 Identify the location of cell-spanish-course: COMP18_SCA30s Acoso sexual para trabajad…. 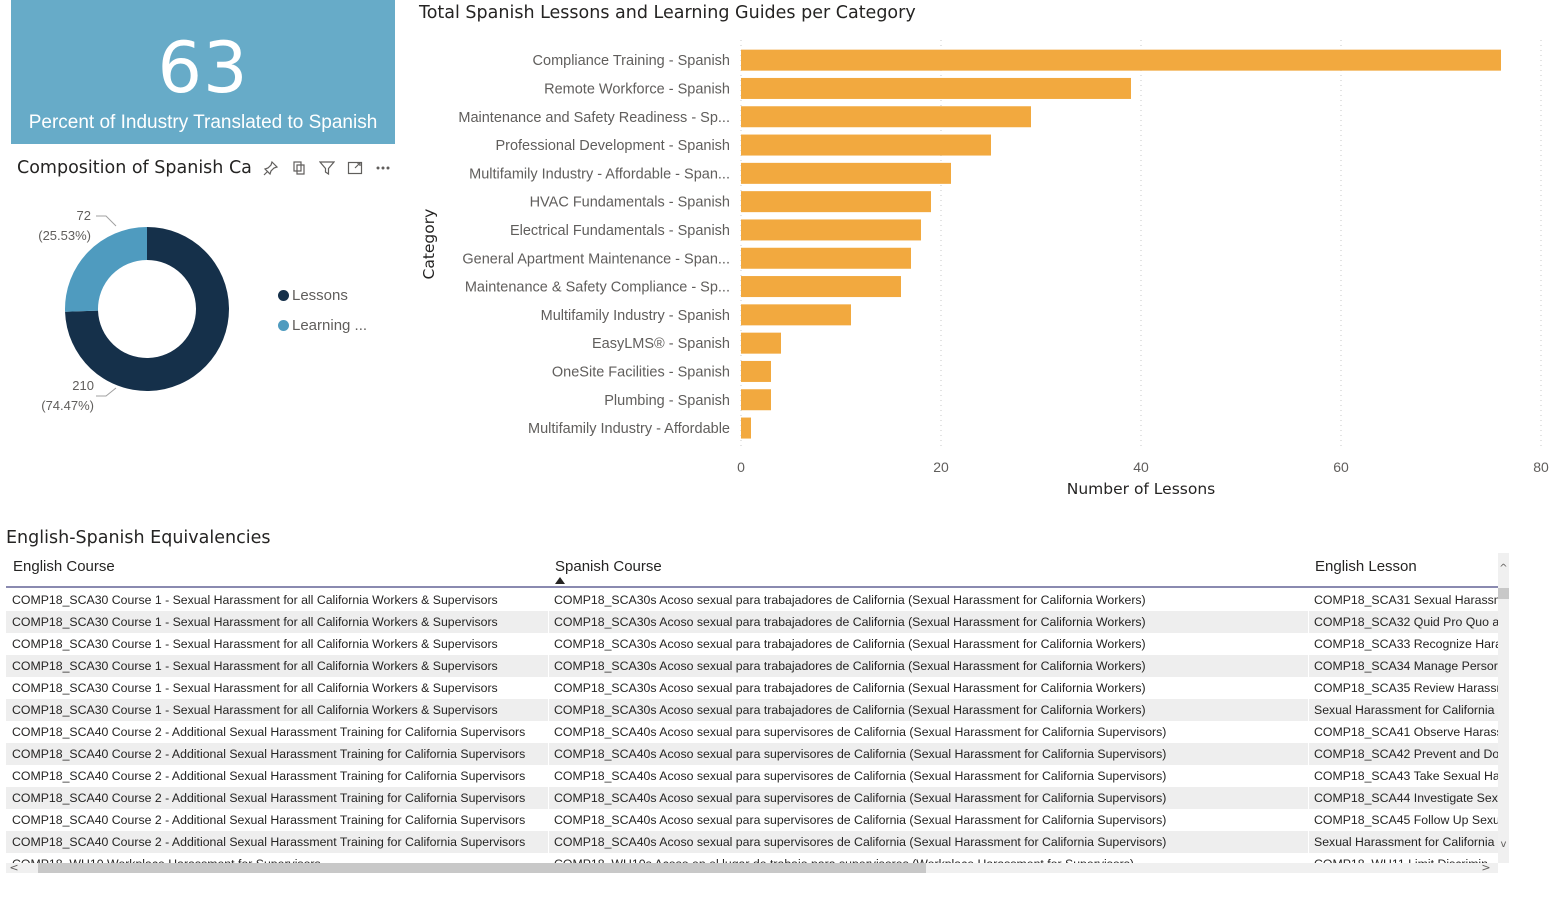
(850, 600).